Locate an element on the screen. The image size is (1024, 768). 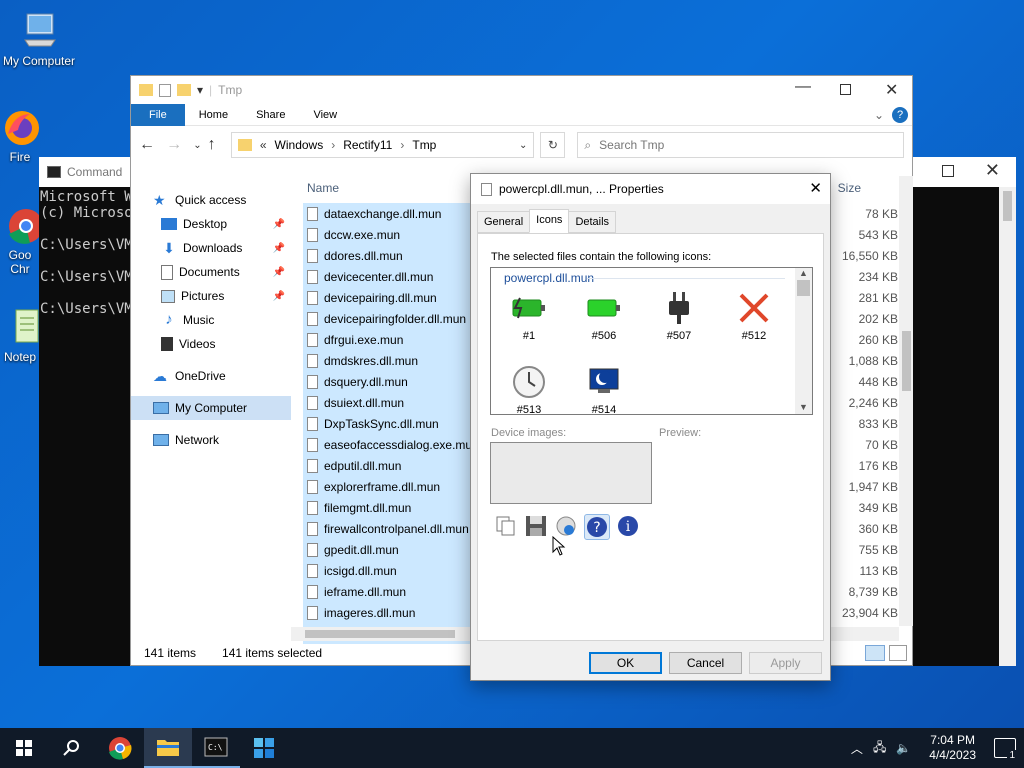
address-bar: « Windows › Rectify11 › Tmp ⌄ is located at coordinates (382, 145).